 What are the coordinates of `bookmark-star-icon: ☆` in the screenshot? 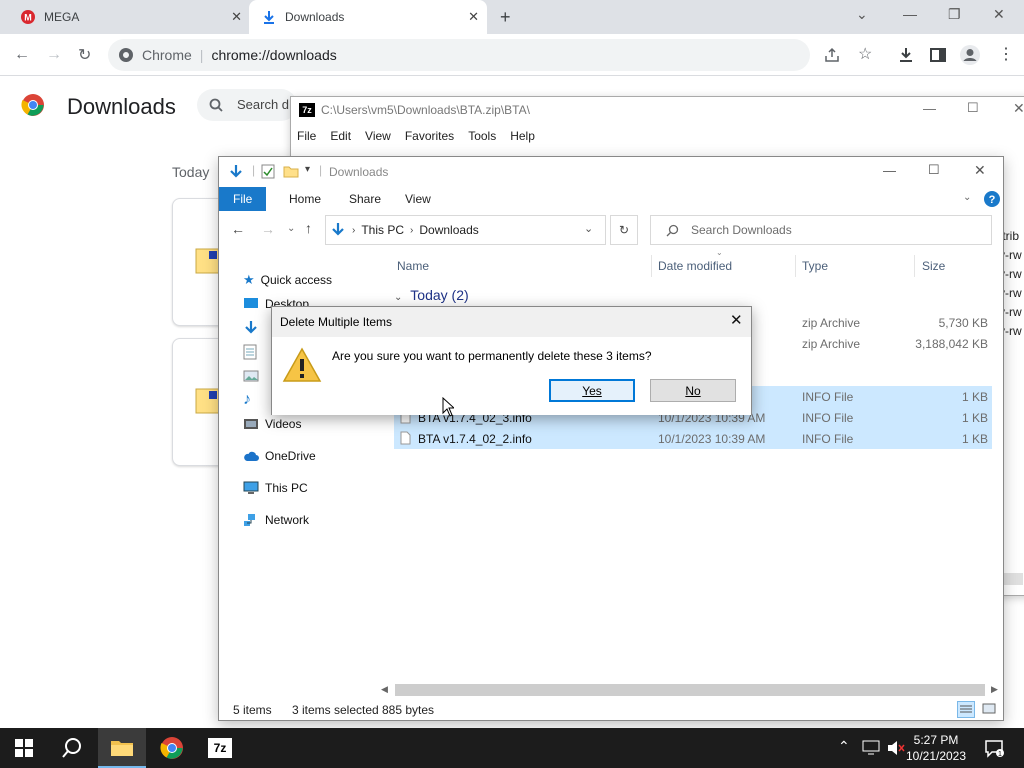 It's located at (865, 54).